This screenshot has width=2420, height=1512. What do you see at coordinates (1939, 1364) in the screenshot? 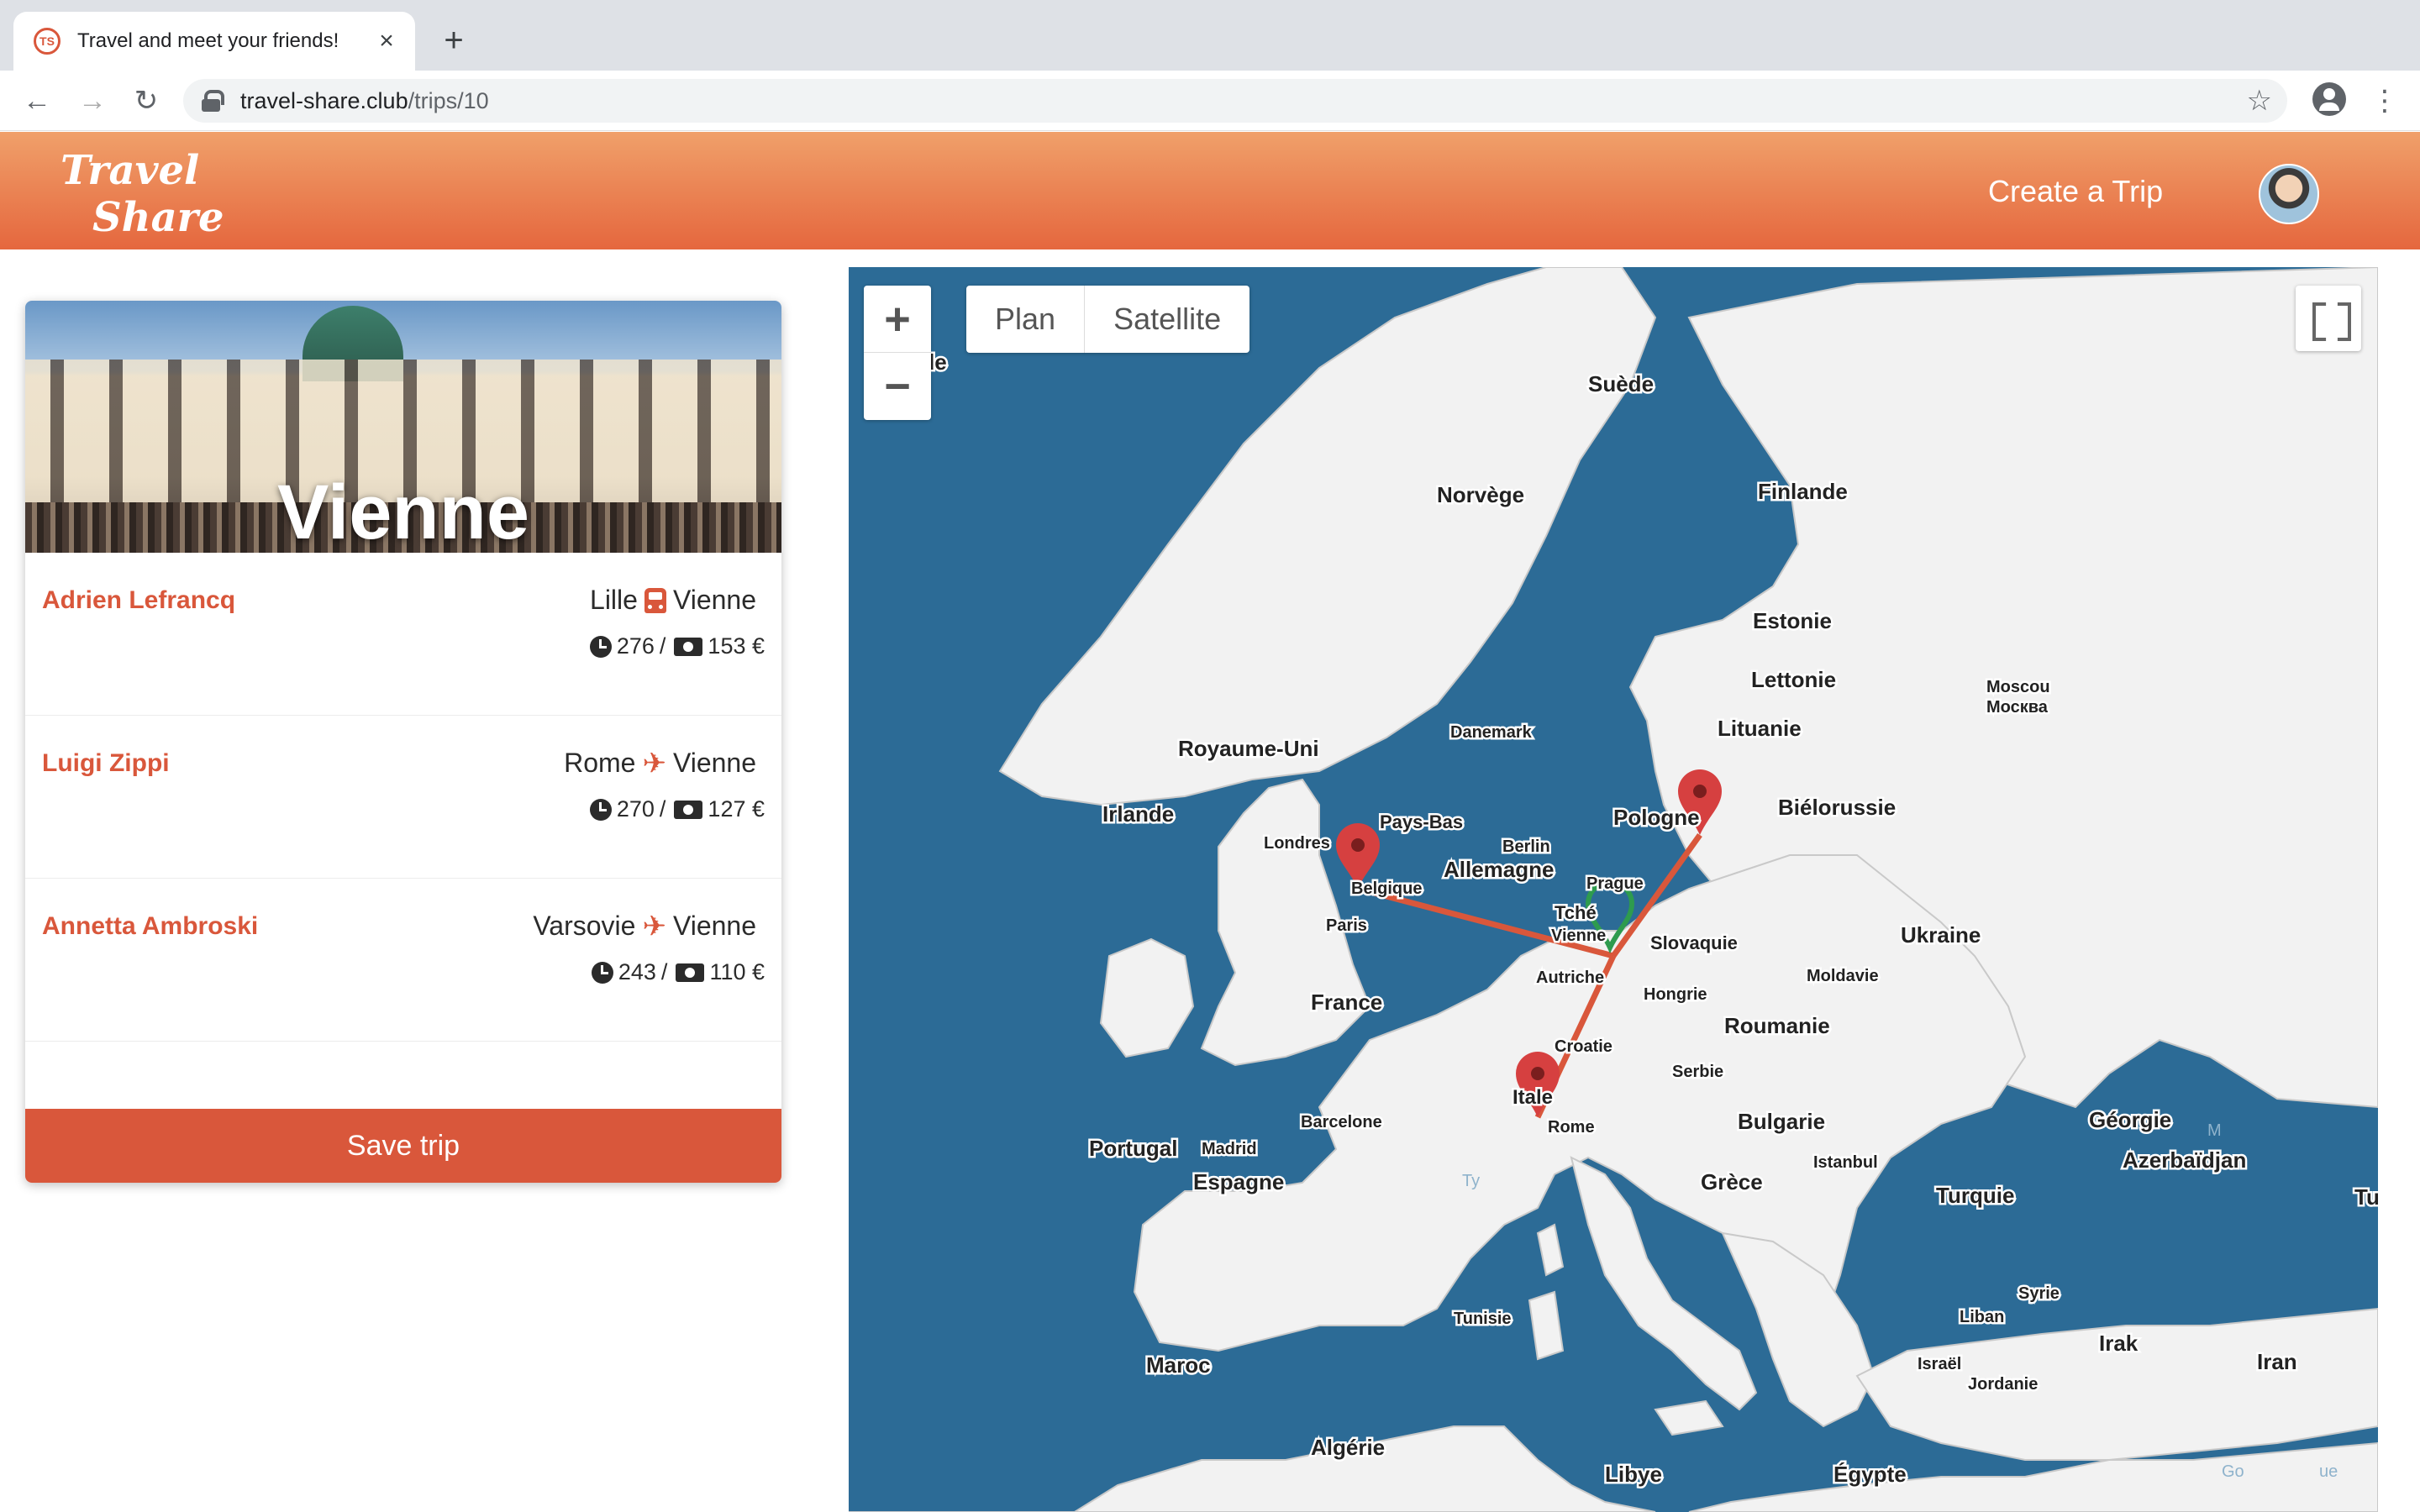
I see `label-israel: Israël` at bounding box center [1939, 1364].